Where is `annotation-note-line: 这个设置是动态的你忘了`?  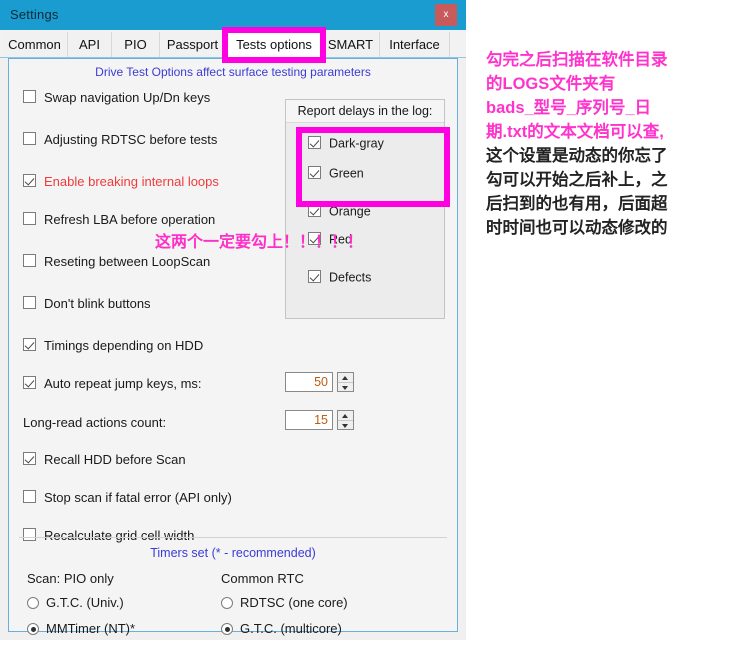 annotation-note-line: 这个设置是动态的你忘了 is located at coordinates (577, 156).